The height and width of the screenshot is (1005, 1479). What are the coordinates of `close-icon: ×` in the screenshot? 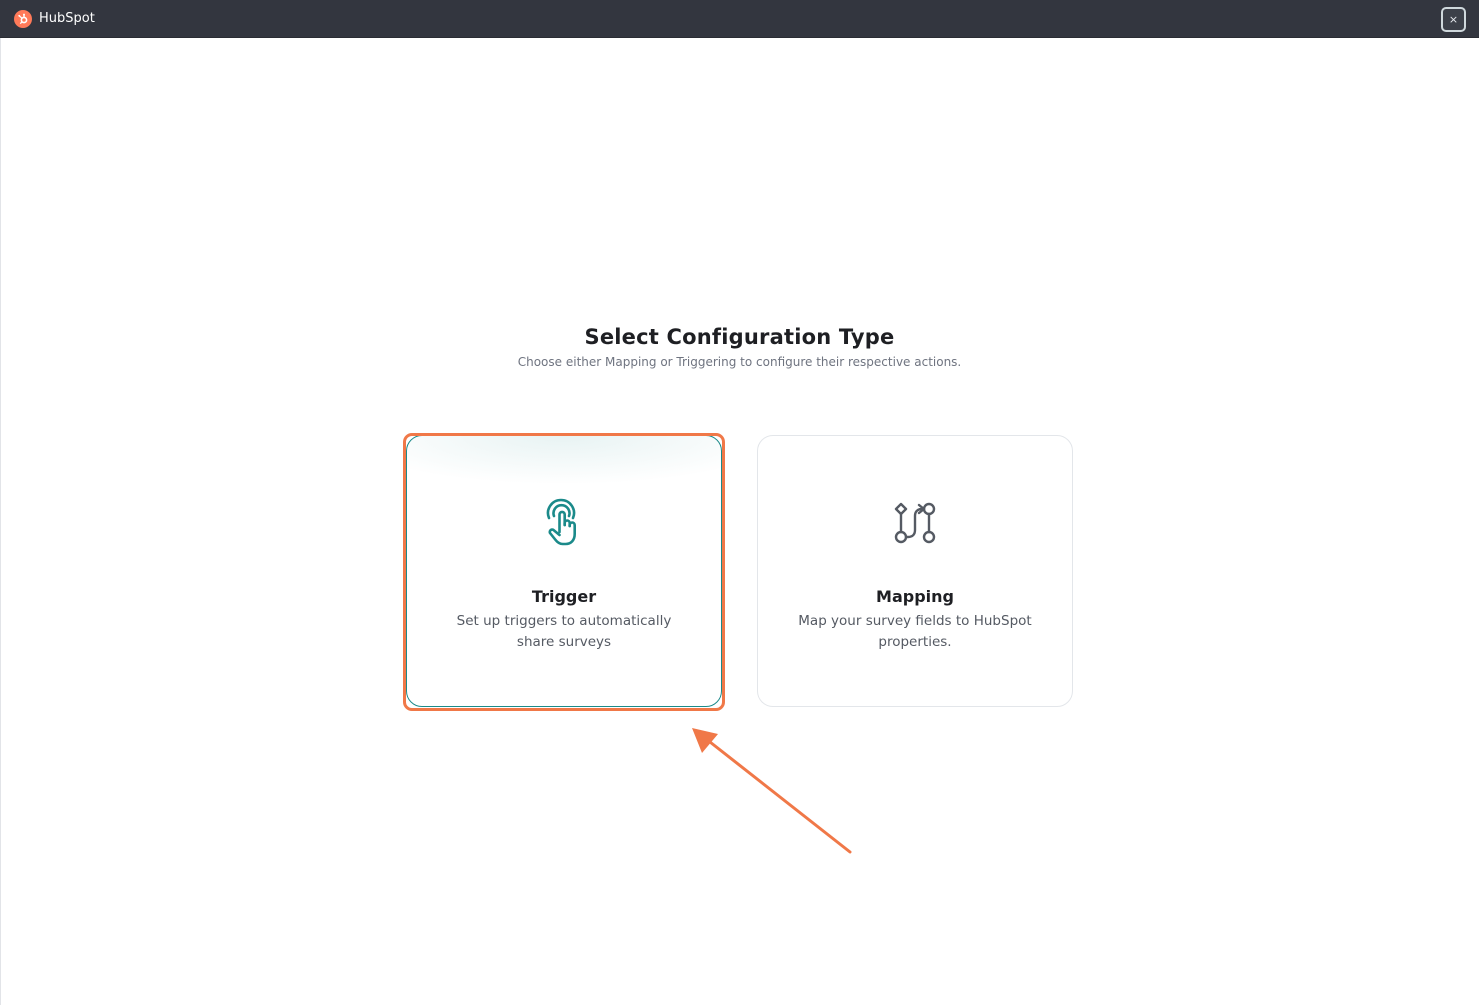 It's located at (1453, 19).